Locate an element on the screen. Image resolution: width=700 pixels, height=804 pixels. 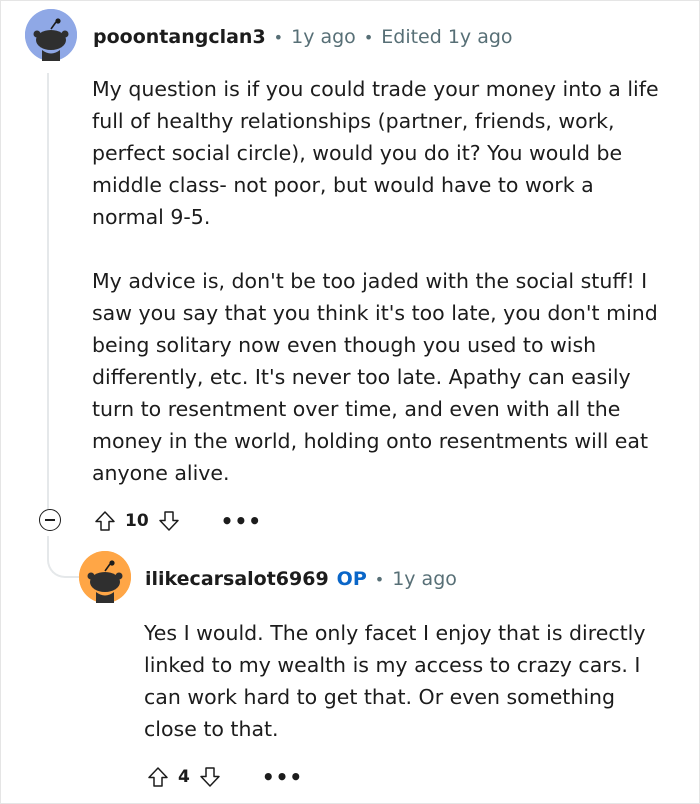
comment-actions: 10 ••• is located at coordinates (177, 521).